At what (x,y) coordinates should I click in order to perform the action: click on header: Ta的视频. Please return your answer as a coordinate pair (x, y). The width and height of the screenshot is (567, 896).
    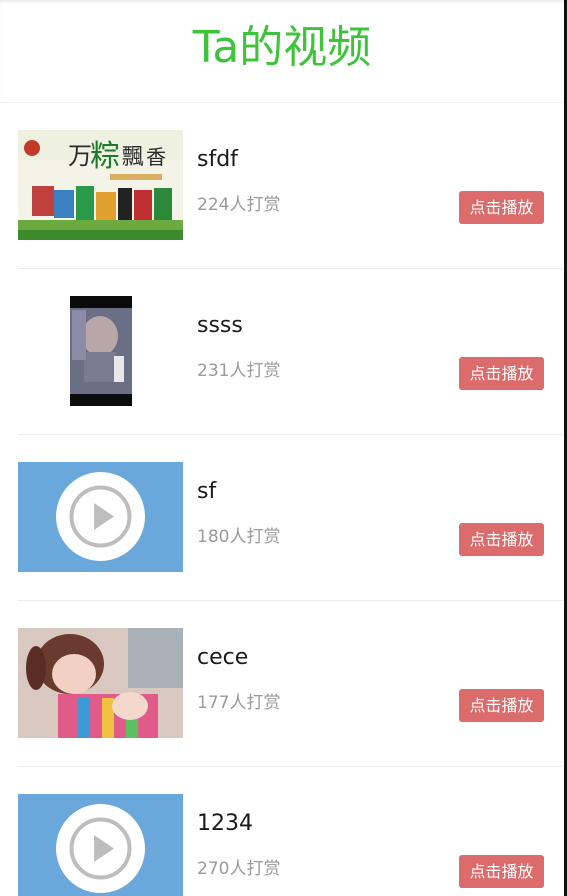
    Looking at the image, I should click on (282, 51).